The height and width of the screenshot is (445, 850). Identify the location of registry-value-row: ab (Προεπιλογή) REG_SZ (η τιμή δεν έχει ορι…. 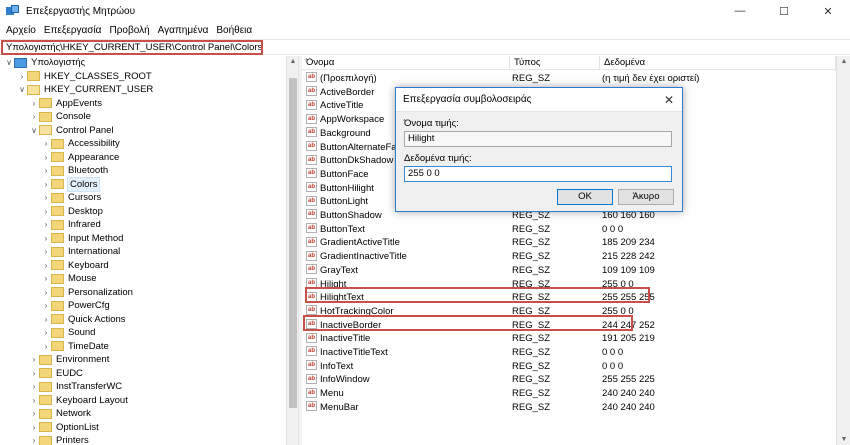
(564, 79).